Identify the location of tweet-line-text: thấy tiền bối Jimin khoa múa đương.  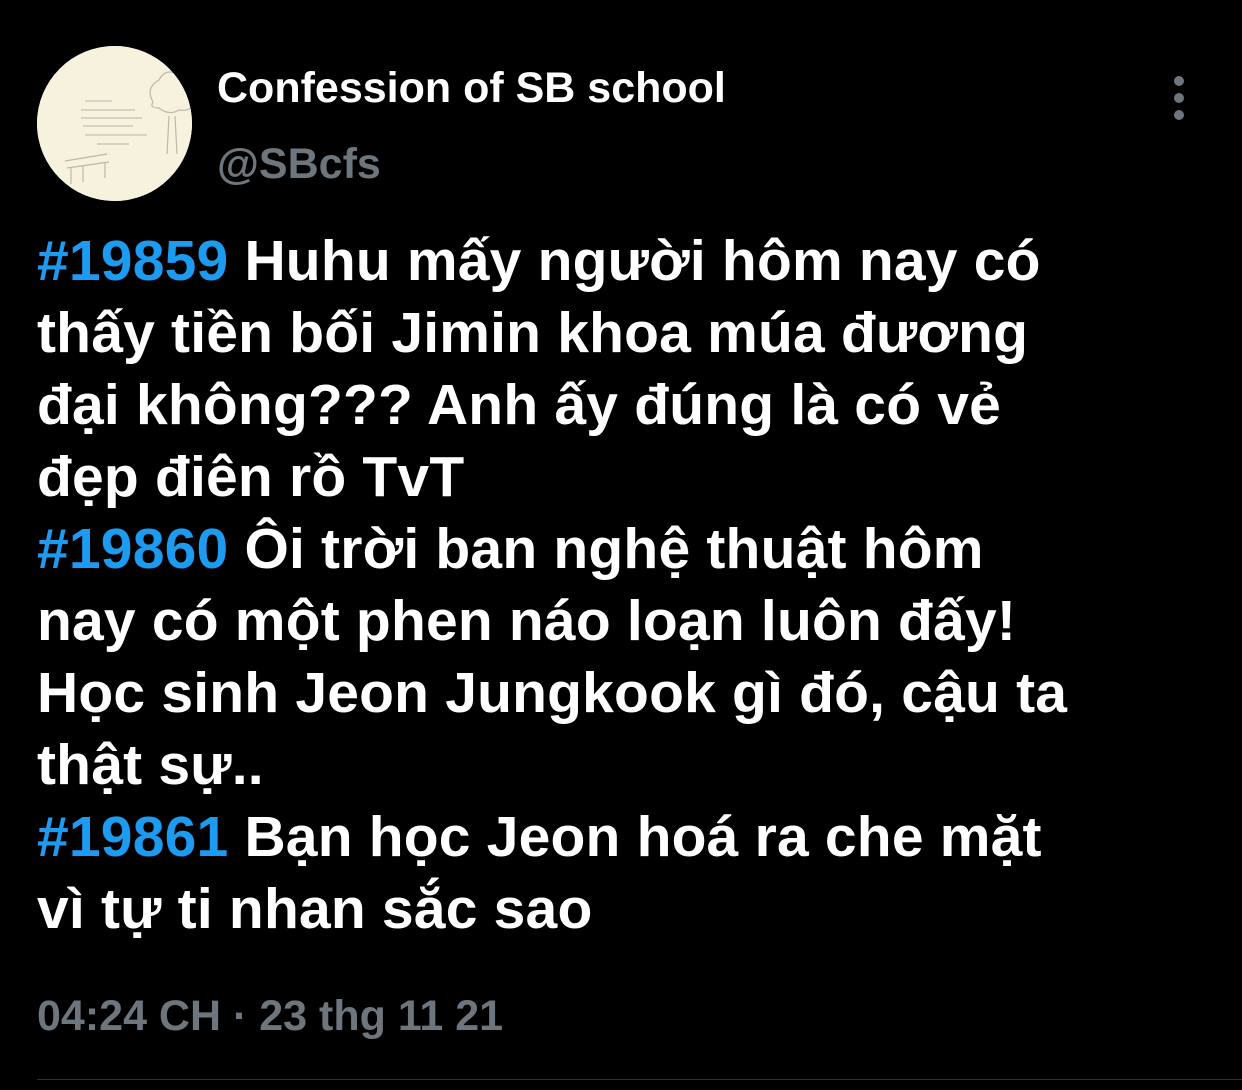
(533, 333).